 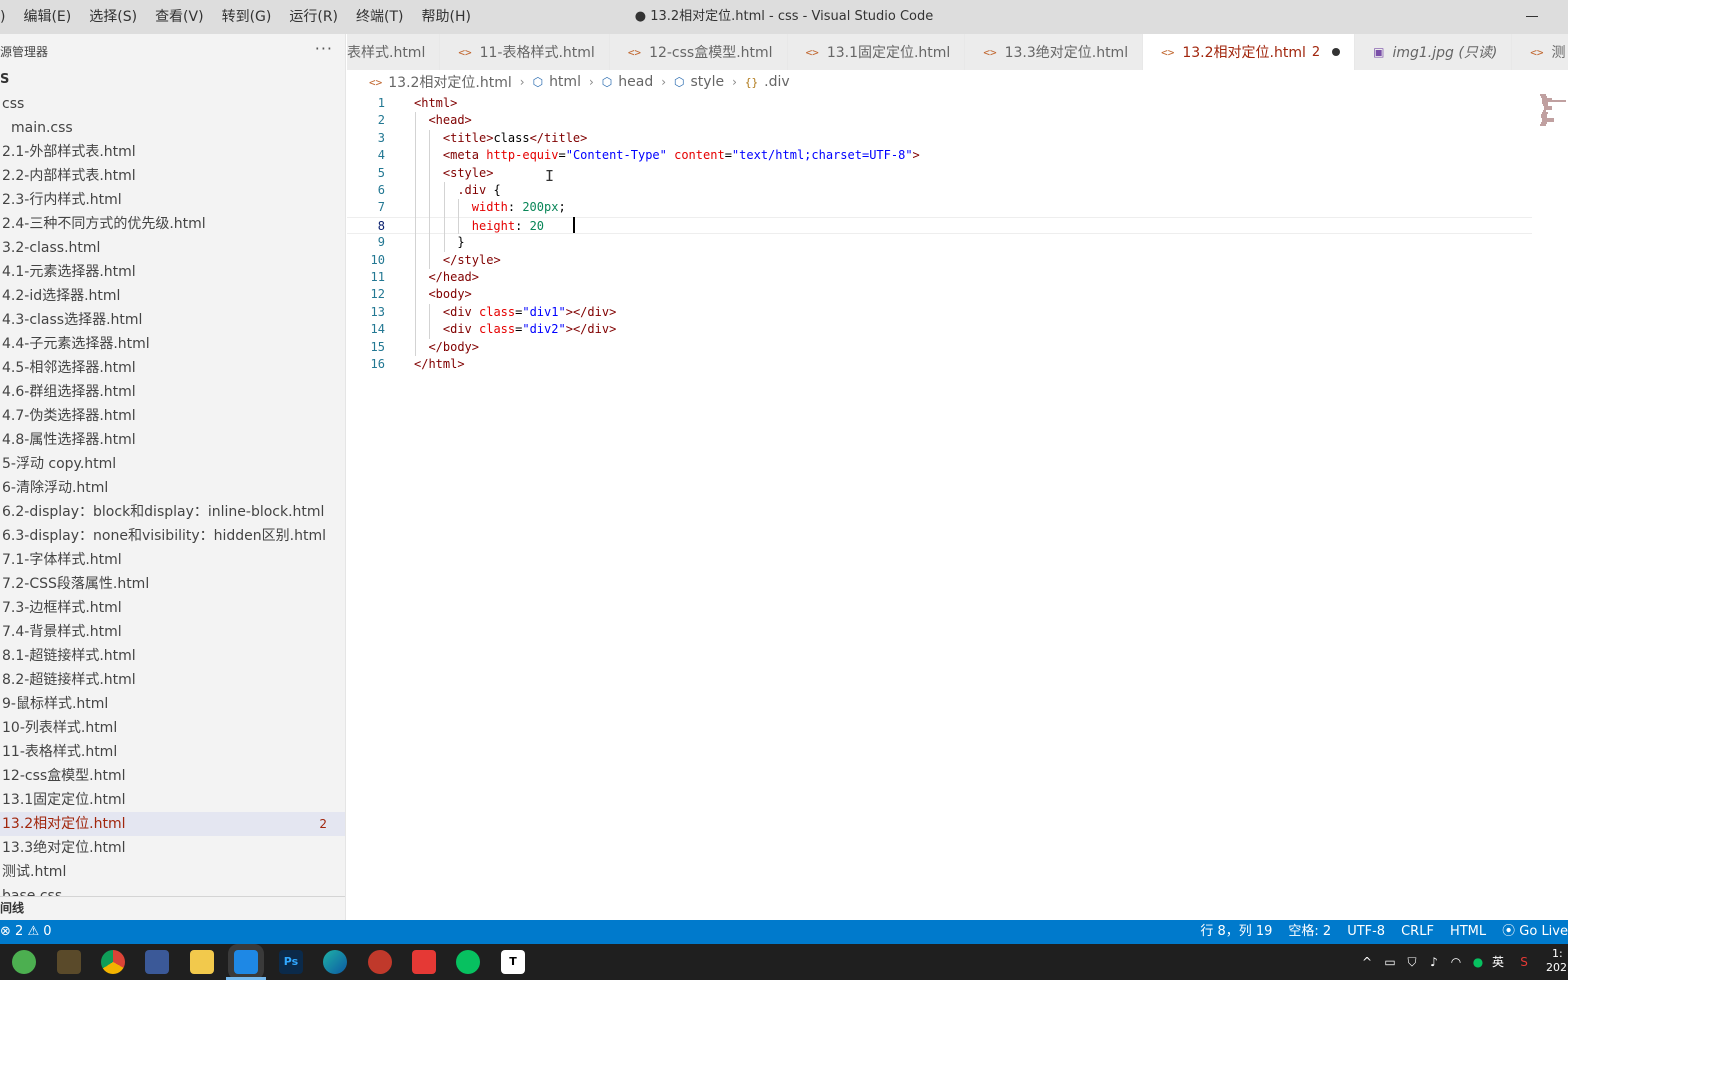 What do you see at coordinates (24, 962) in the screenshot?
I see `green-app-icon` at bounding box center [24, 962].